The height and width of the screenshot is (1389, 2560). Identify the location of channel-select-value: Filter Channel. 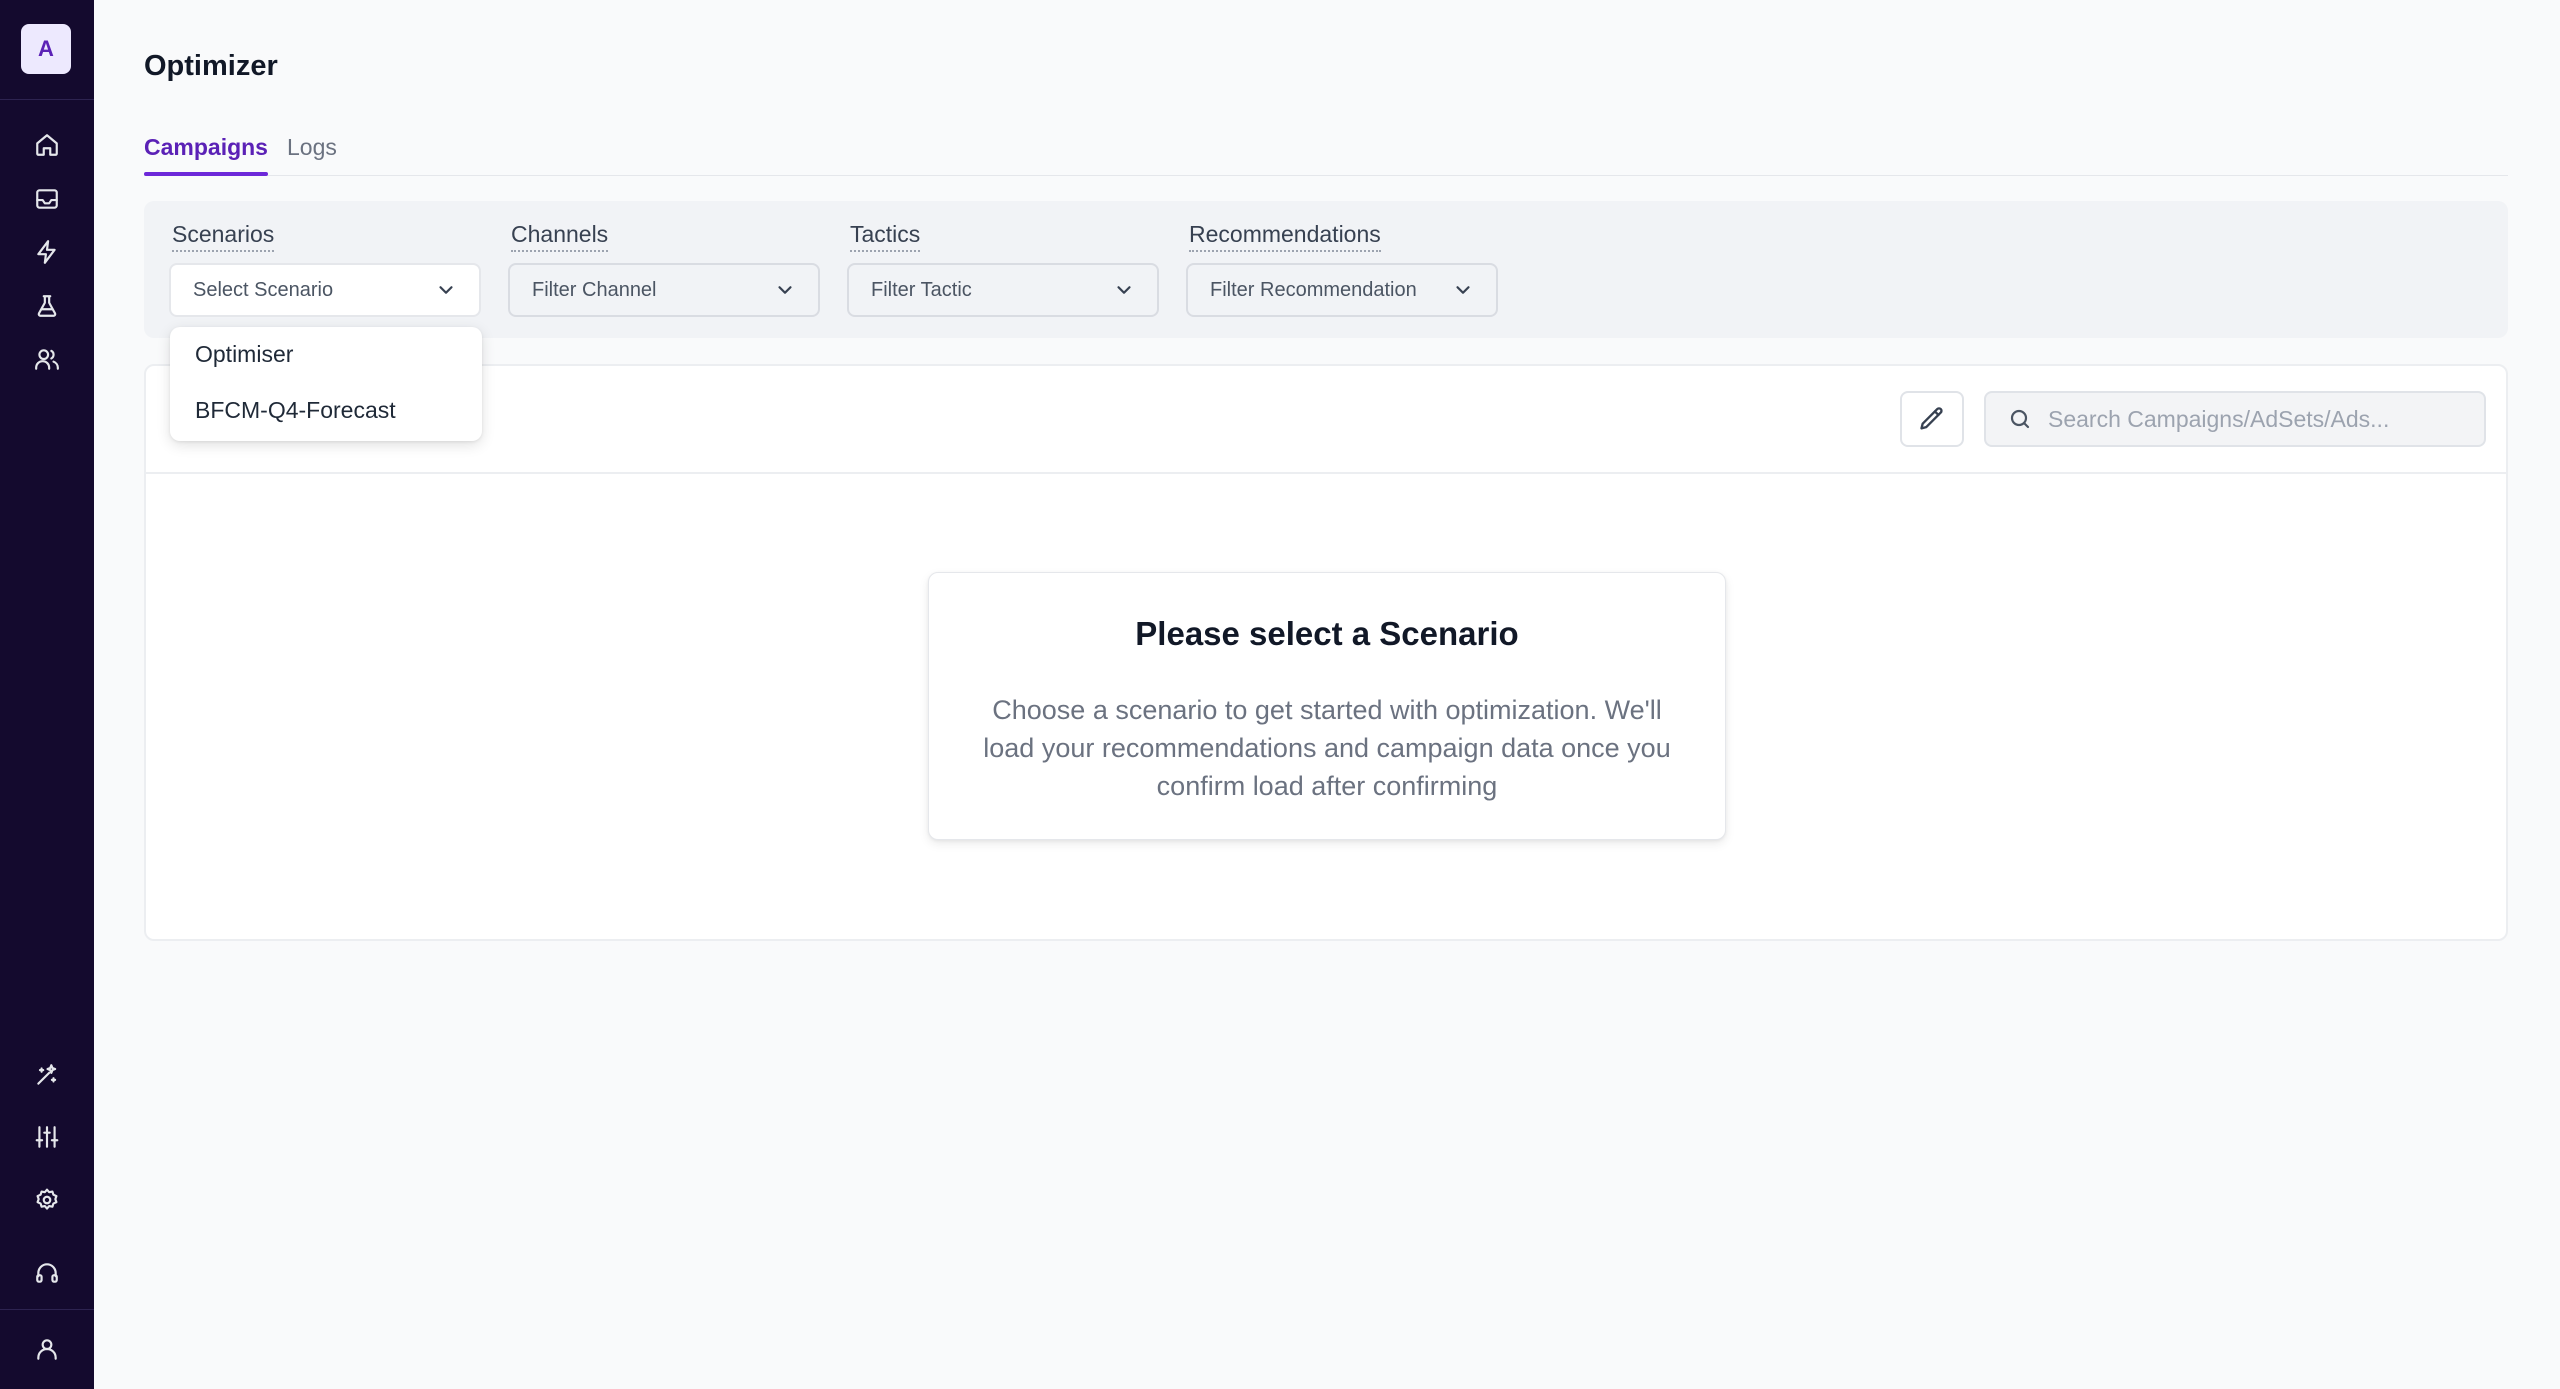
(594, 289).